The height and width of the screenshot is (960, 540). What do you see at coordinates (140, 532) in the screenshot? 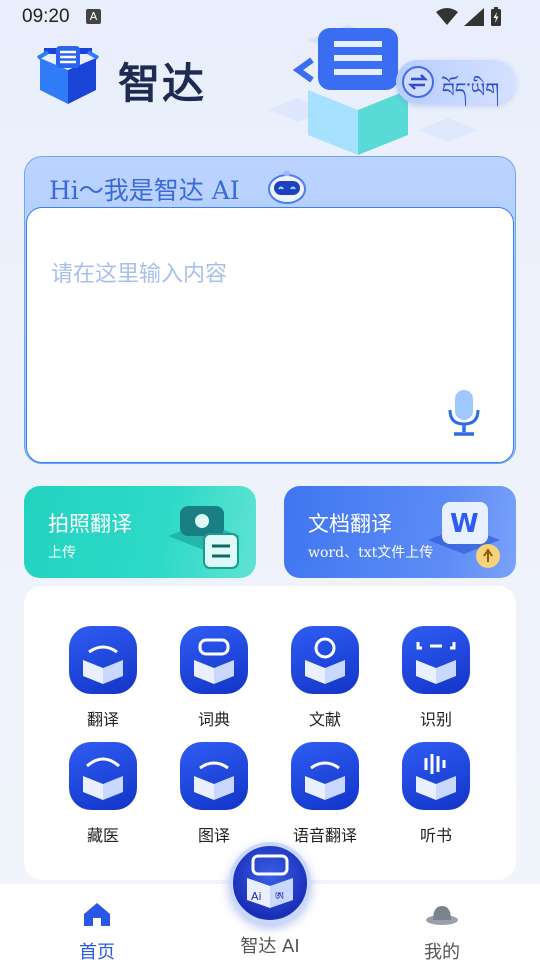
I see `photo-translate-card: 拍照翻译 上传` at bounding box center [140, 532].